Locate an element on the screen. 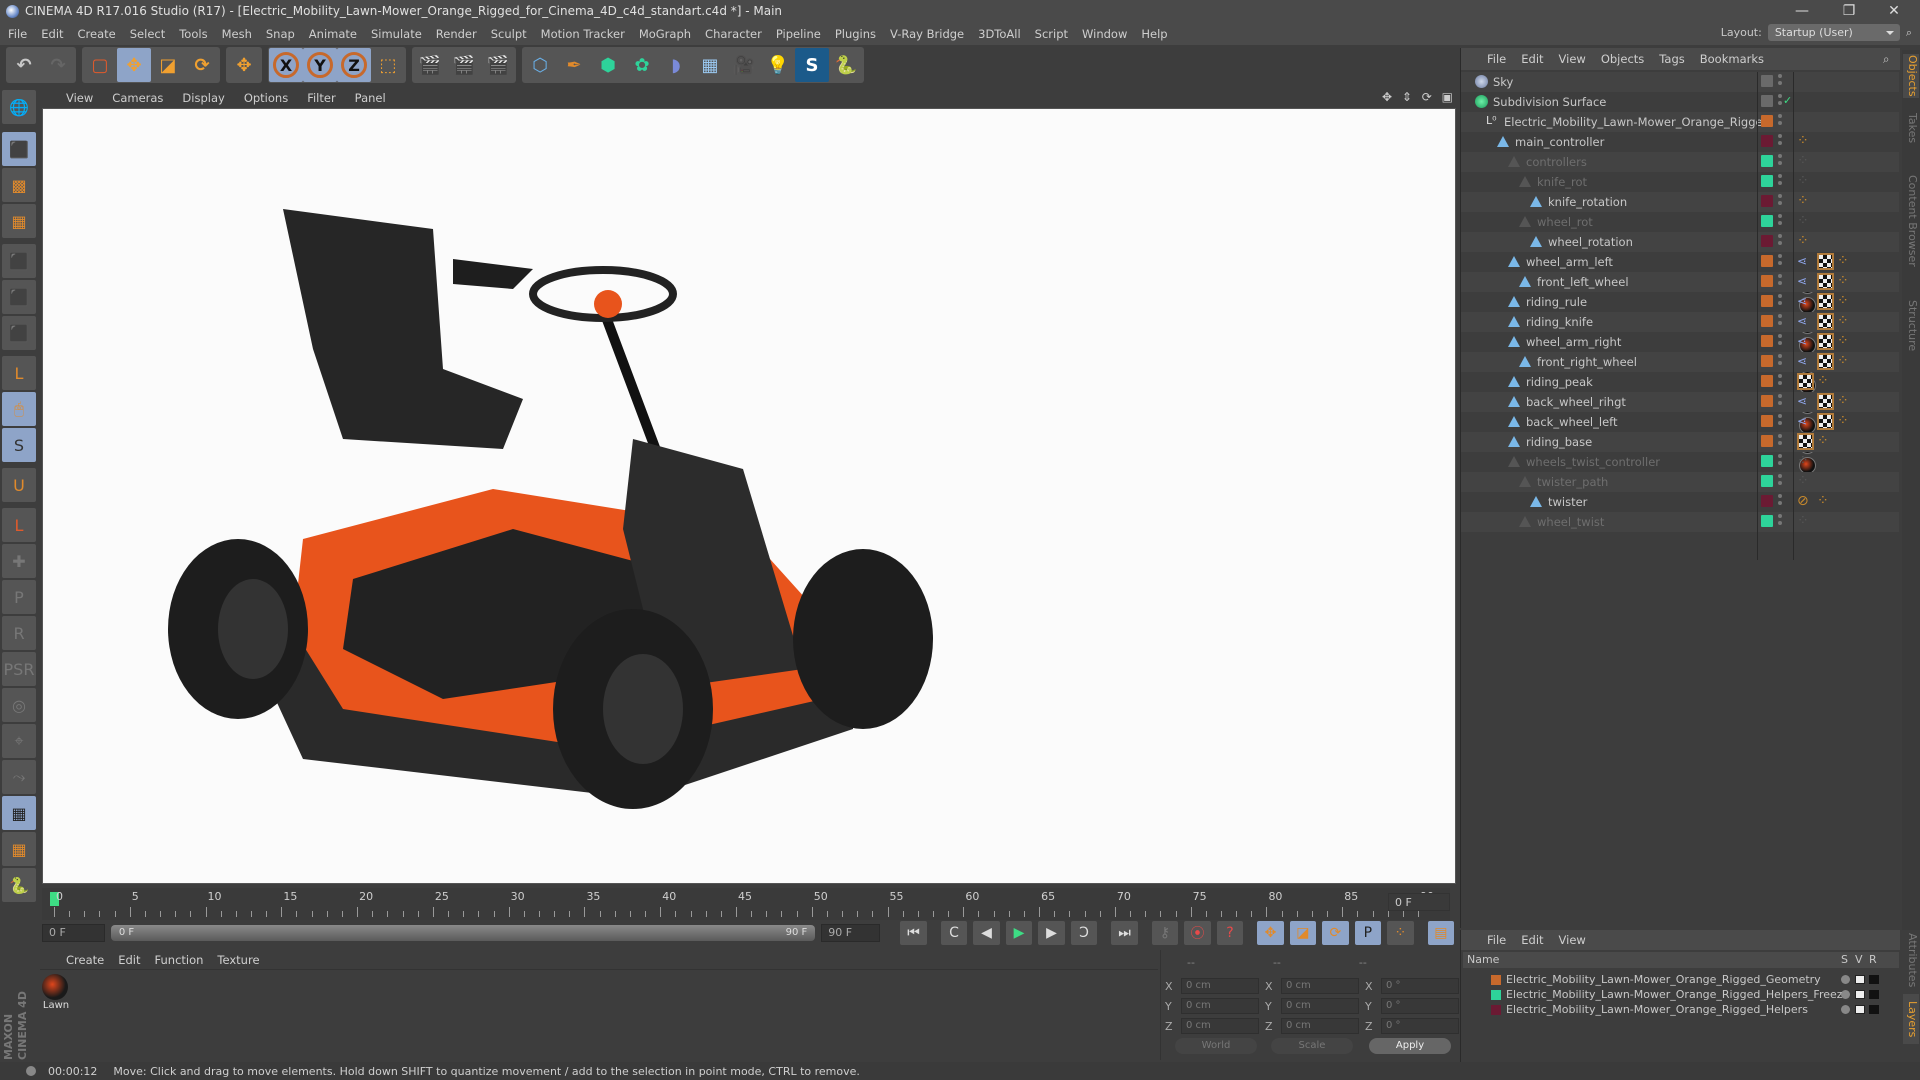 The width and height of the screenshot is (1920, 1080). material-menu-function: Function is located at coordinates (179, 960).